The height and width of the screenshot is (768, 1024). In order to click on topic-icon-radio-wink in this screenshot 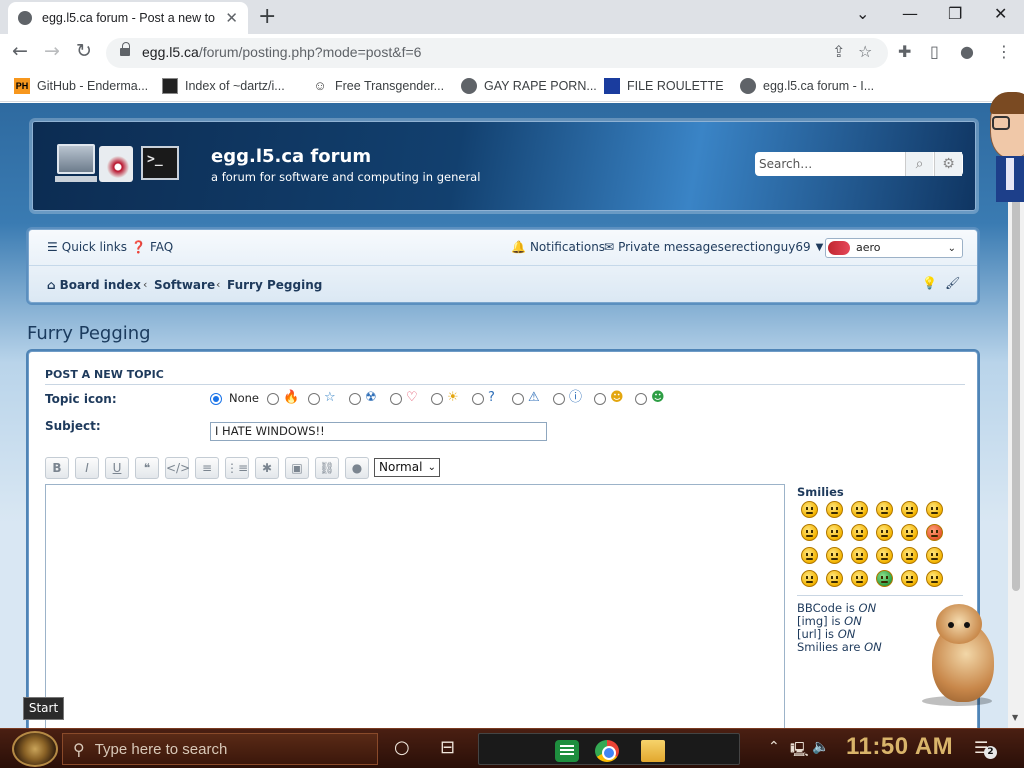, I will do `click(600, 399)`.